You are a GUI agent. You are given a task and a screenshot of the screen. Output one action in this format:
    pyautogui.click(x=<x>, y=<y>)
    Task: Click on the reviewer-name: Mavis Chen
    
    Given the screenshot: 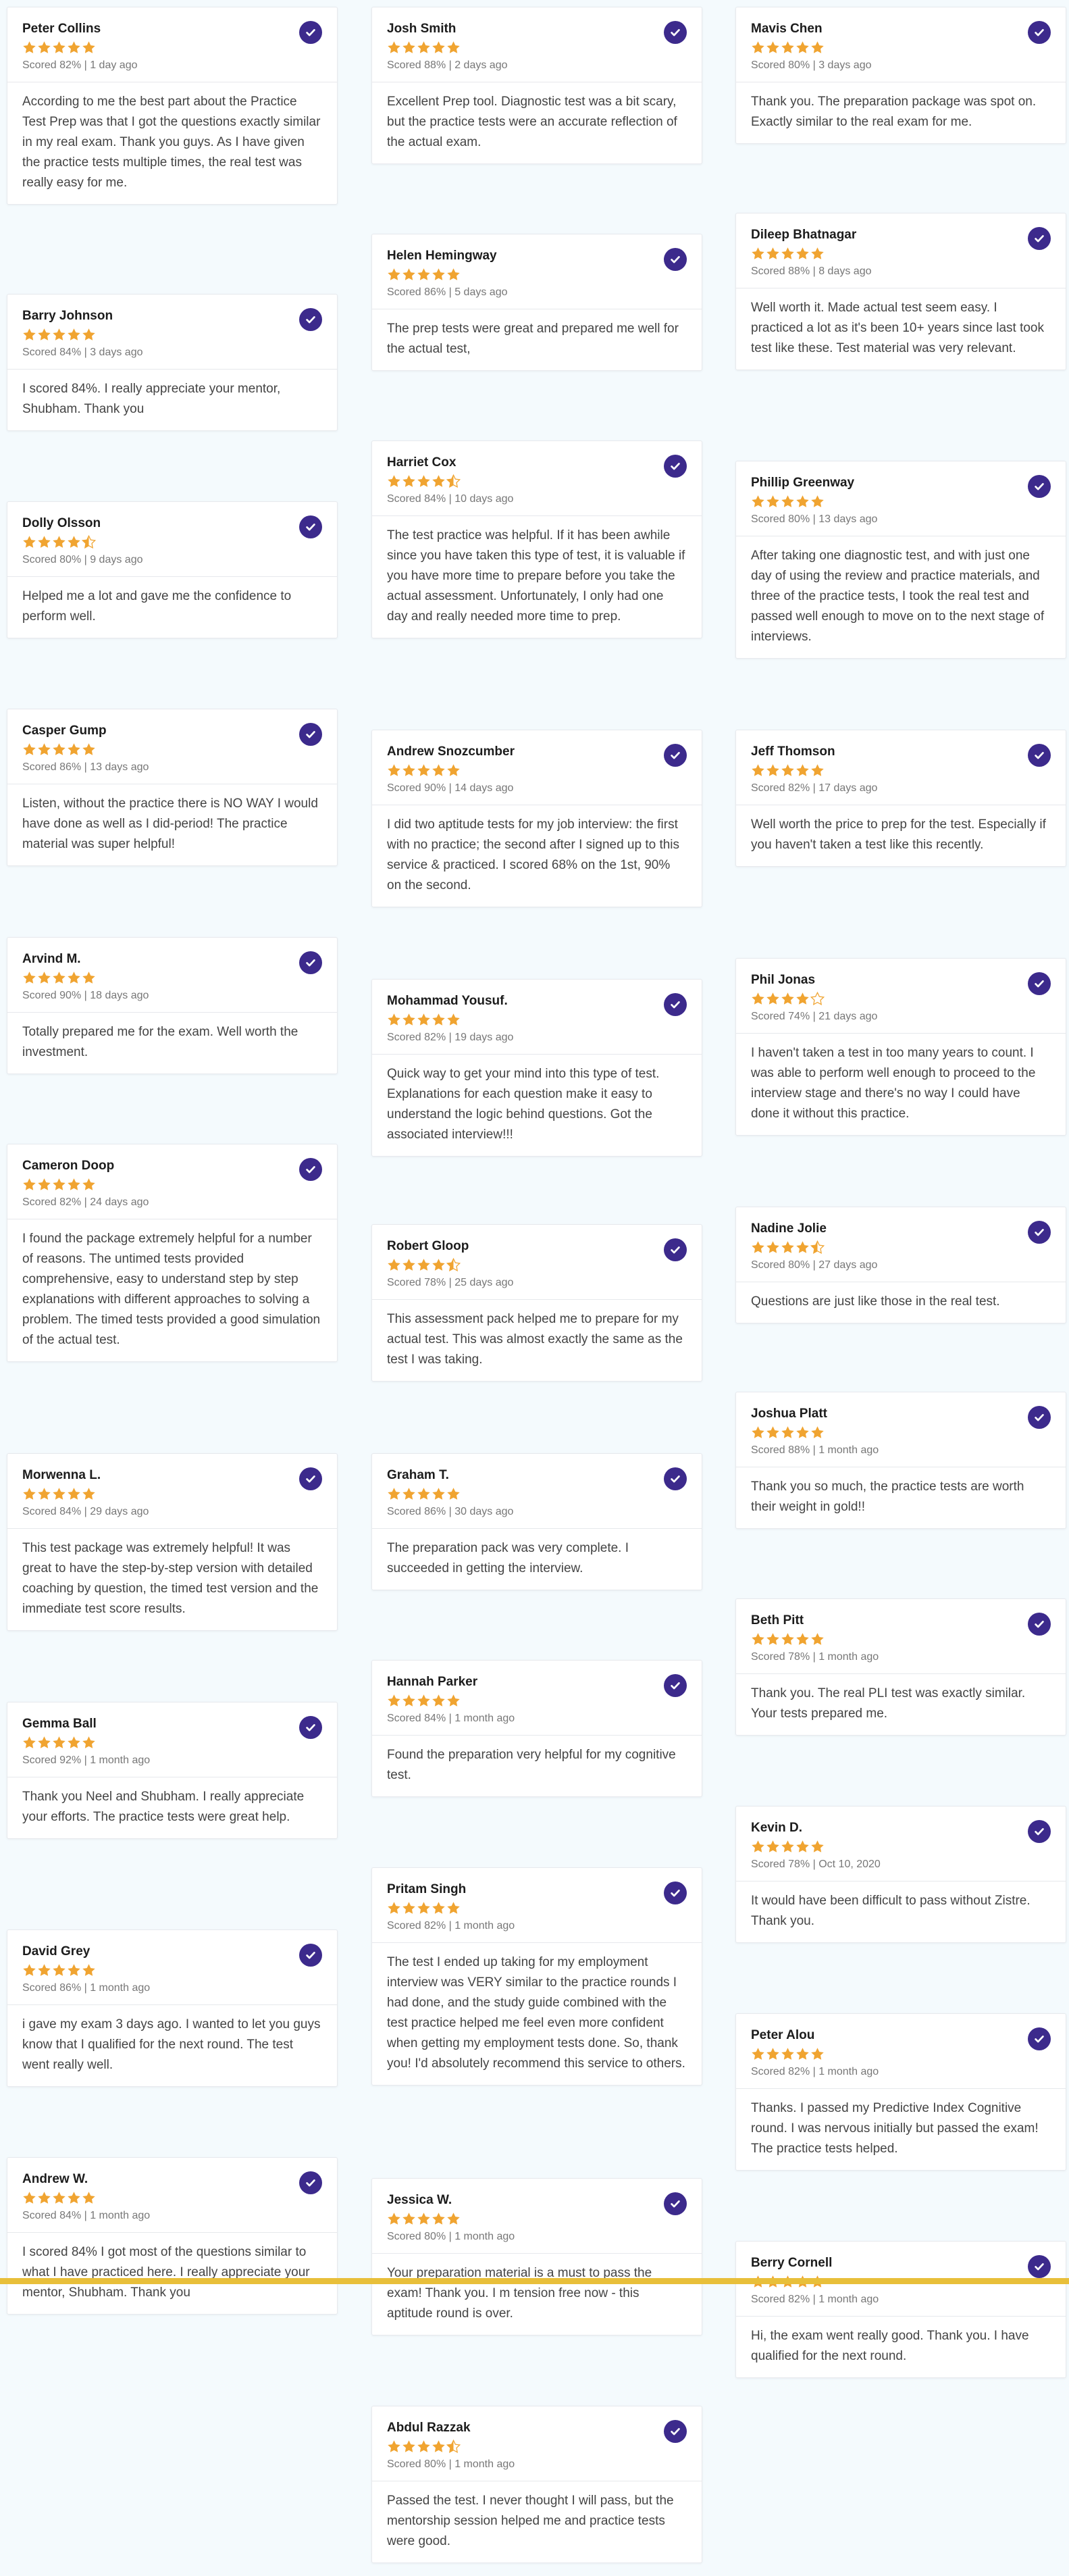 What is the action you would take?
    pyautogui.click(x=787, y=29)
    